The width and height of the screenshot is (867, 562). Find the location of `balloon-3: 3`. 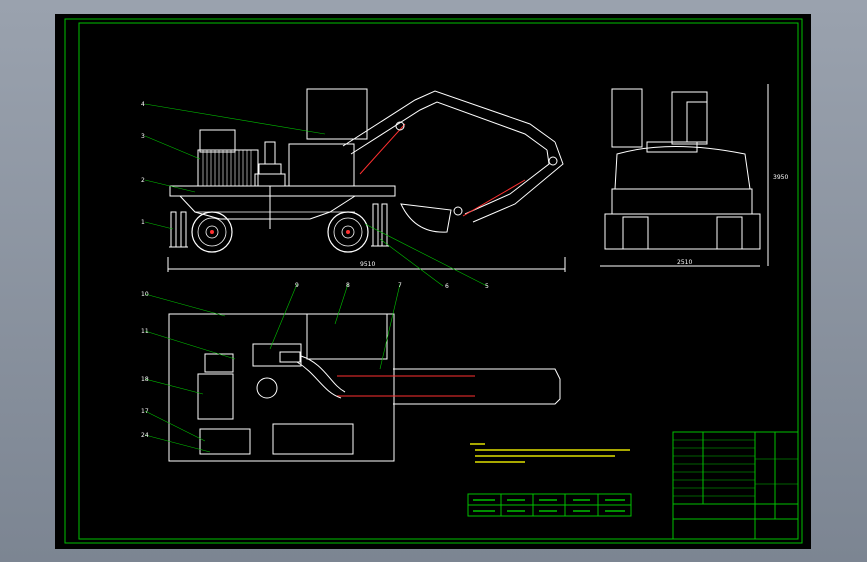

balloon-3: 3 is located at coordinates (143, 136).